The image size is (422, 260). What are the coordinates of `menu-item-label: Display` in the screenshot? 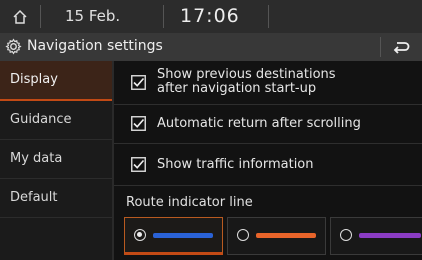 It's located at (34, 79).